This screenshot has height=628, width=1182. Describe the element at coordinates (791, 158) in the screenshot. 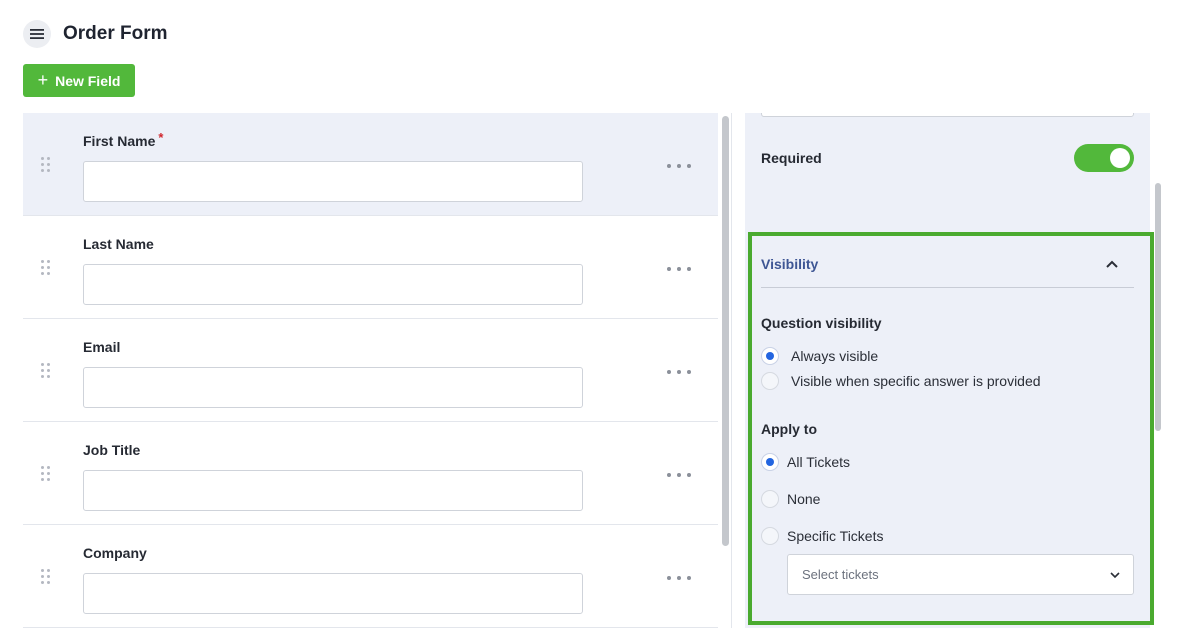

I see `required-label: Required` at that location.